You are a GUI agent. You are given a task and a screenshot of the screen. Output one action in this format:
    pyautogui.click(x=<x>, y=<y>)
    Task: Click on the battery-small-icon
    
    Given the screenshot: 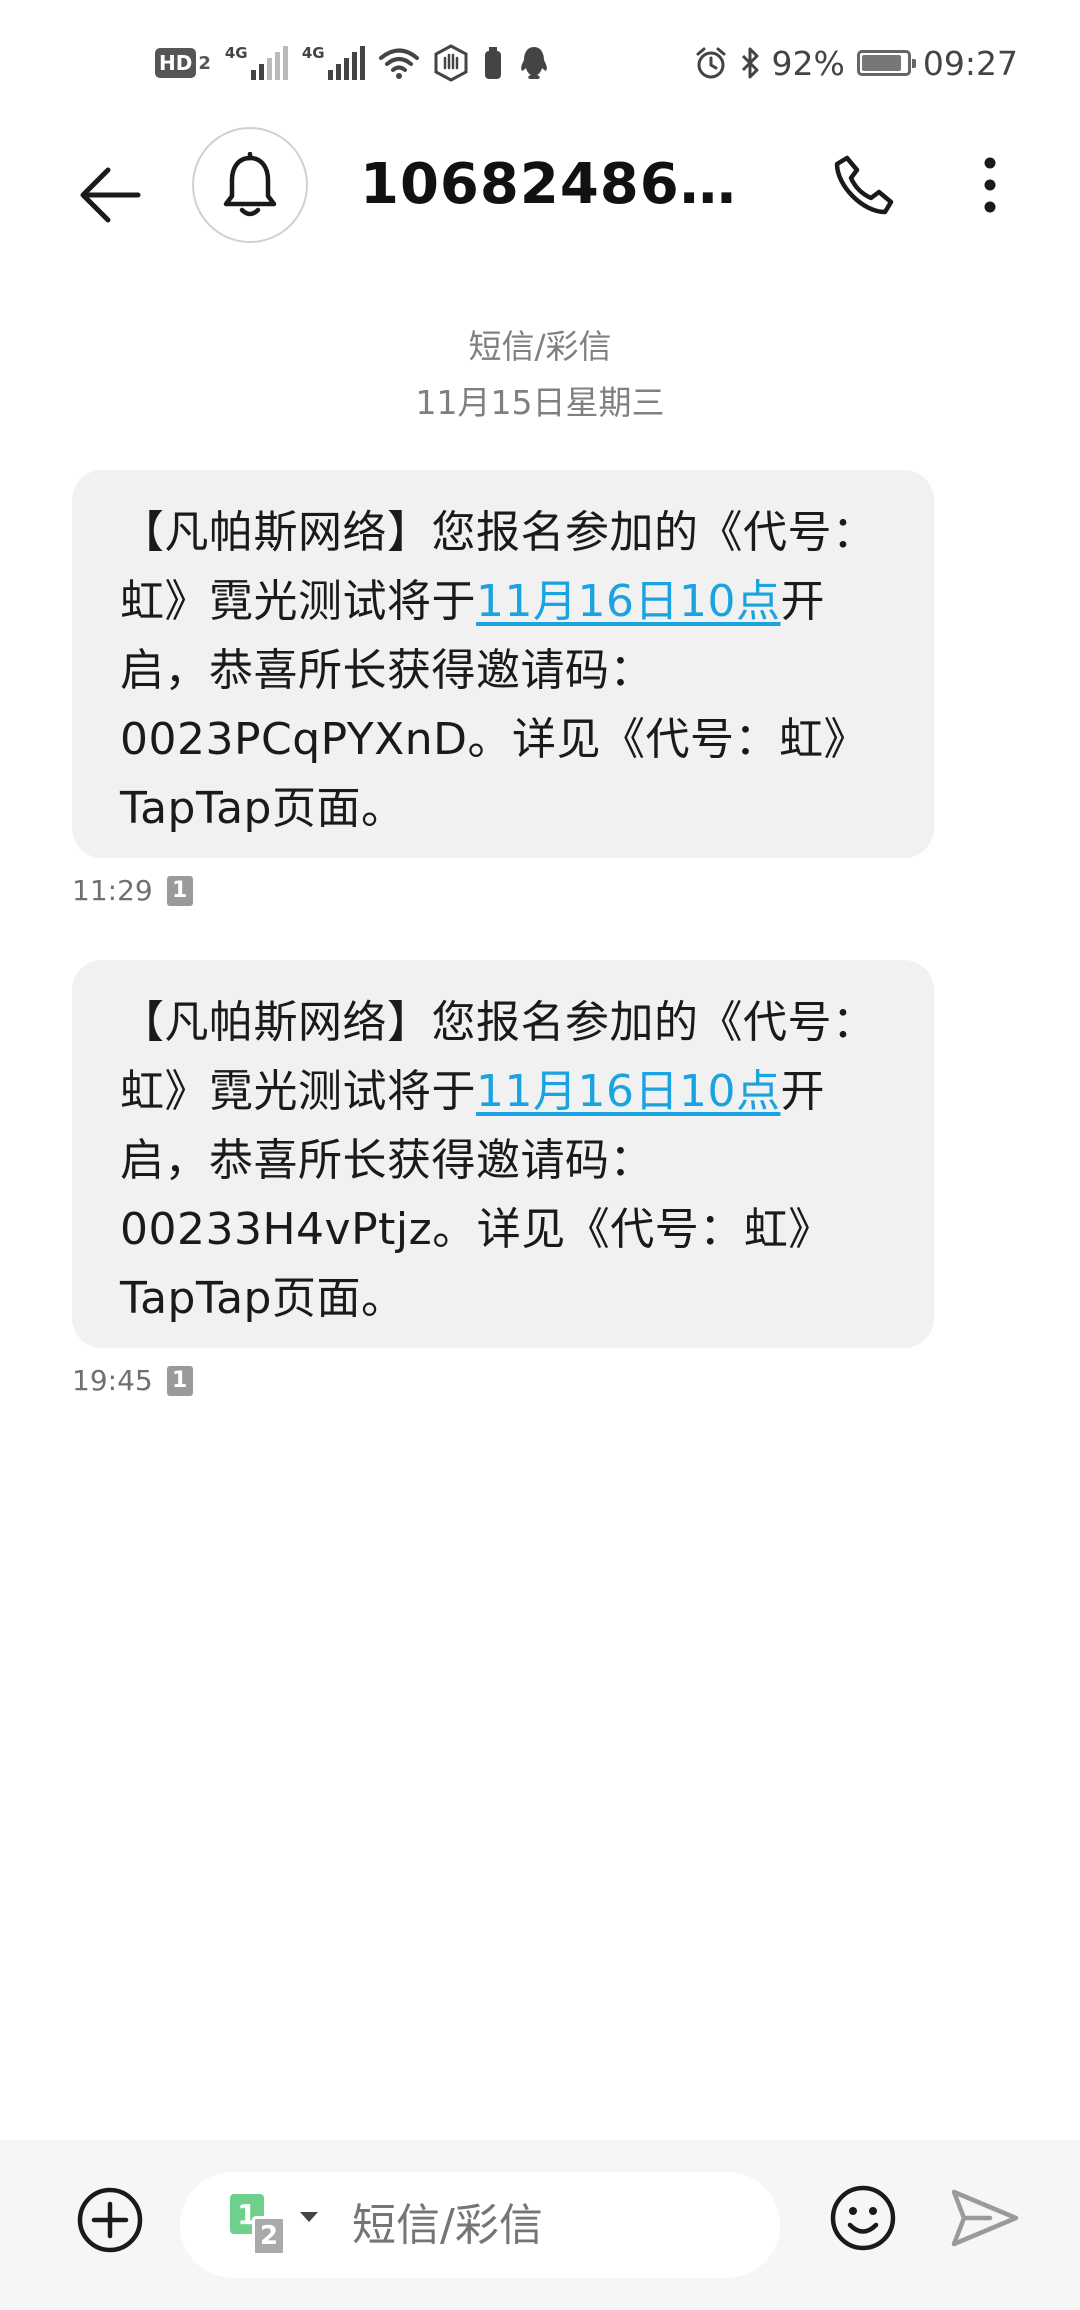 What is the action you would take?
    pyautogui.click(x=492, y=63)
    